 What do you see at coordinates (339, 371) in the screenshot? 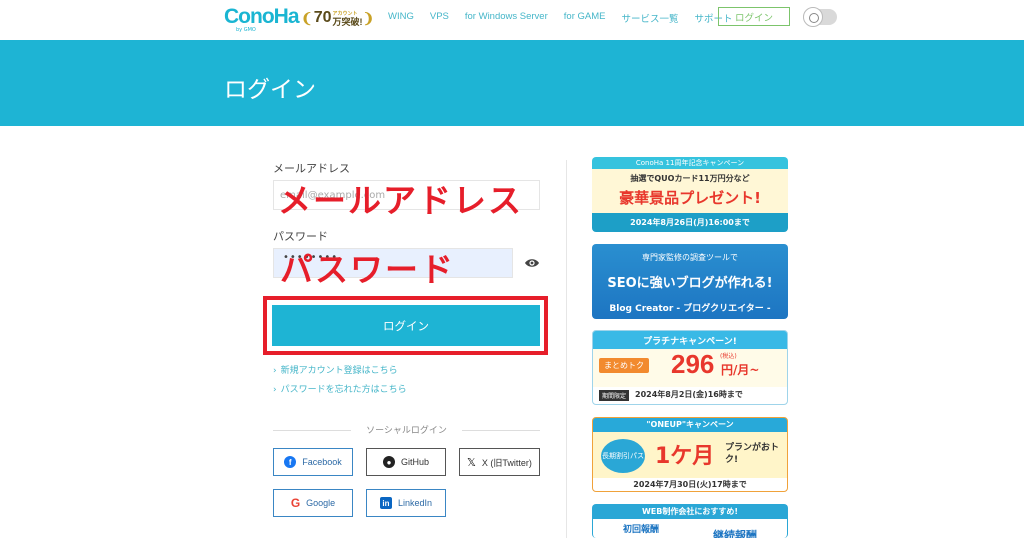
I see `signup-link-label: 新規アカウント登録はこちら` at bounding box center [339, 371].